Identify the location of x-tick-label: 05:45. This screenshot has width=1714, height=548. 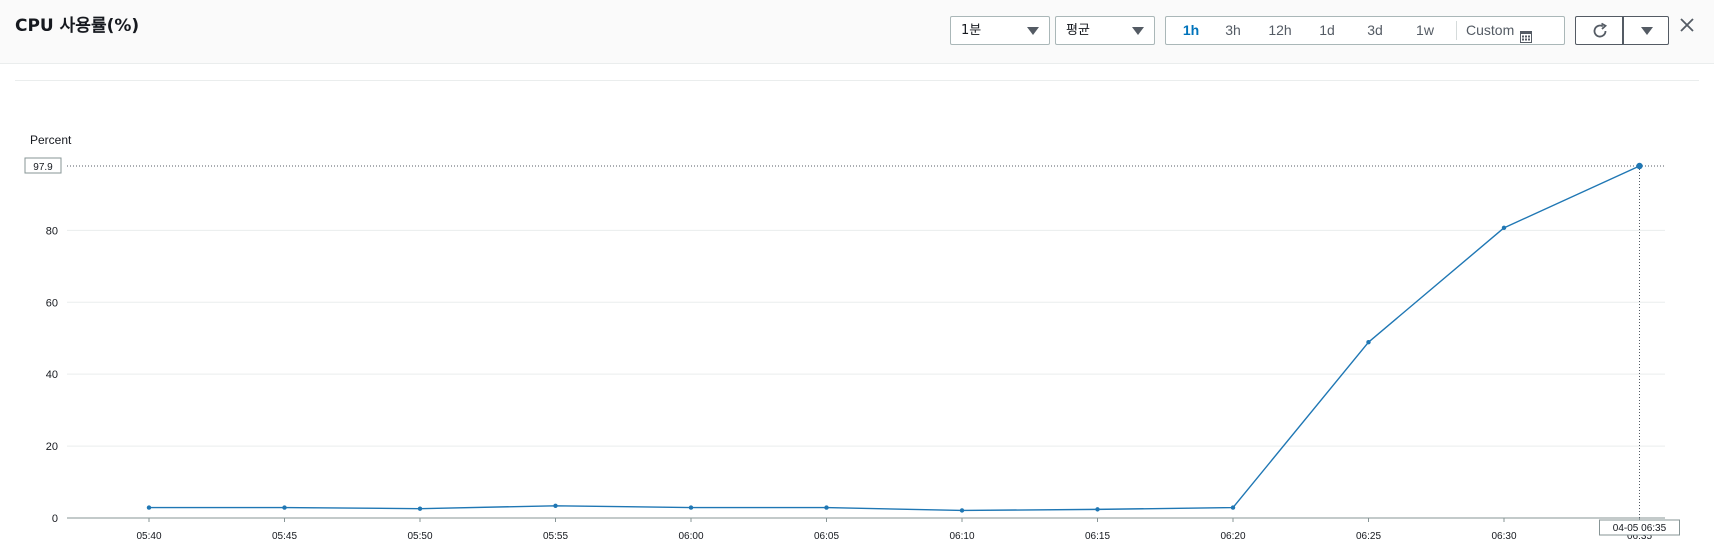
(284, 536).